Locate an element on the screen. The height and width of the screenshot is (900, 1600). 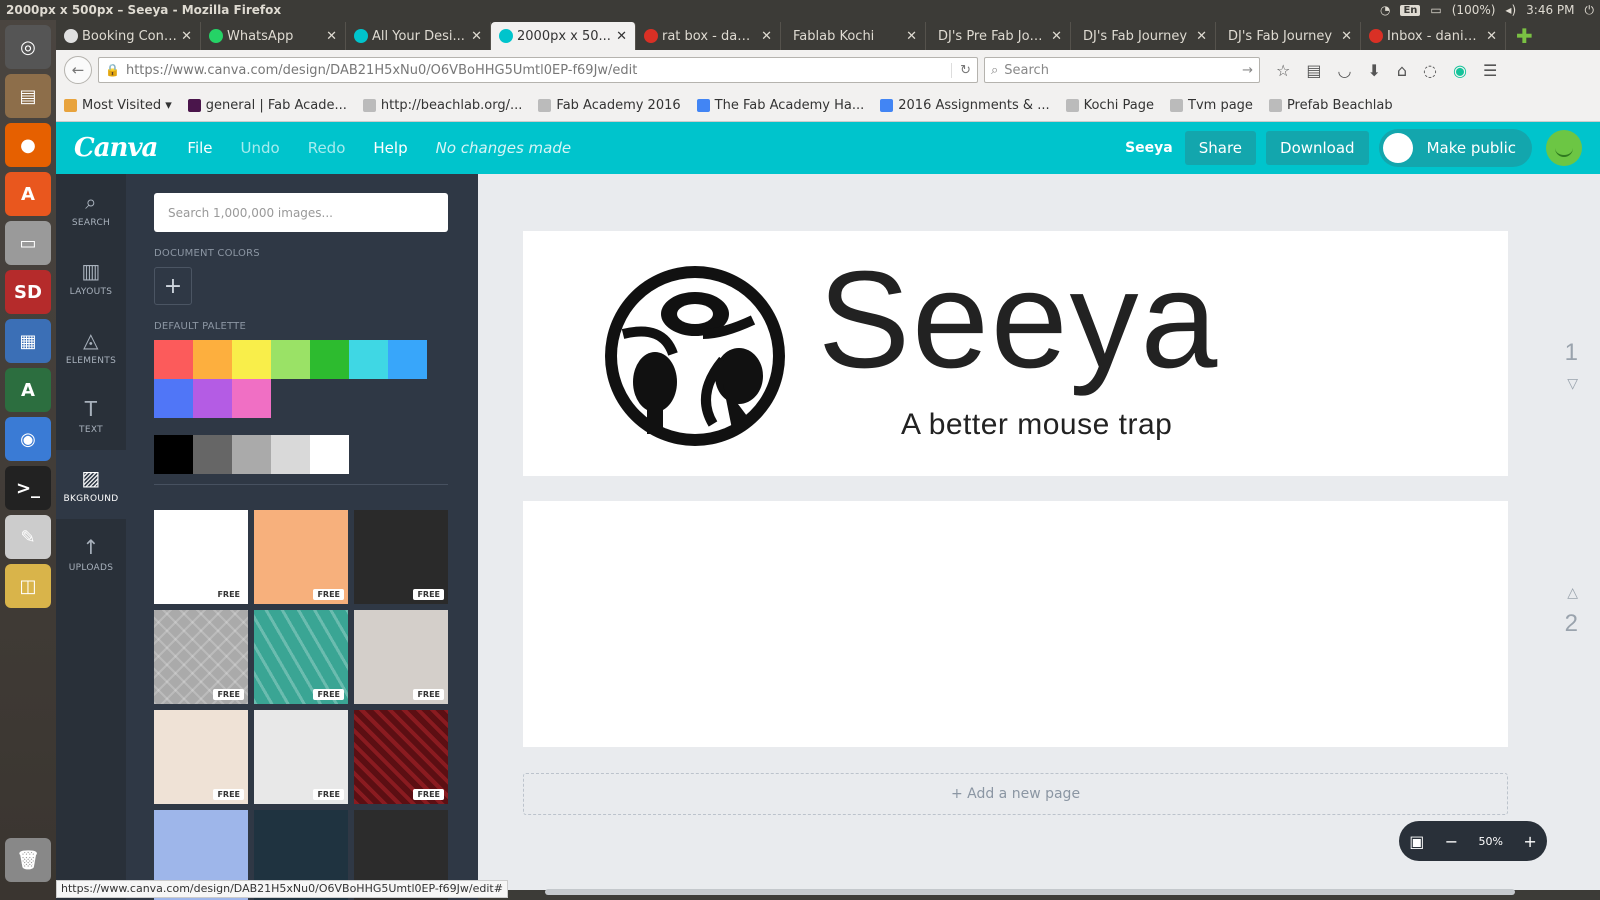
bookmark-item: Most Visited ▾ is located at coordinates (118, 105).